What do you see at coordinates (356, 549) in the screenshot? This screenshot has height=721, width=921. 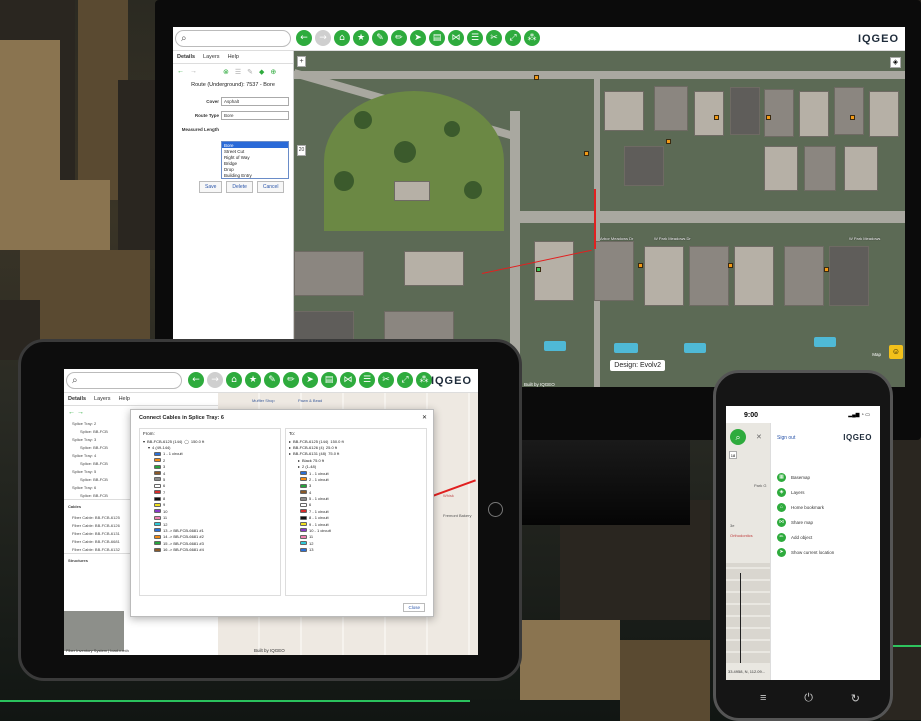 I see `fiber-row: 13` at bounding box center [356, 549].